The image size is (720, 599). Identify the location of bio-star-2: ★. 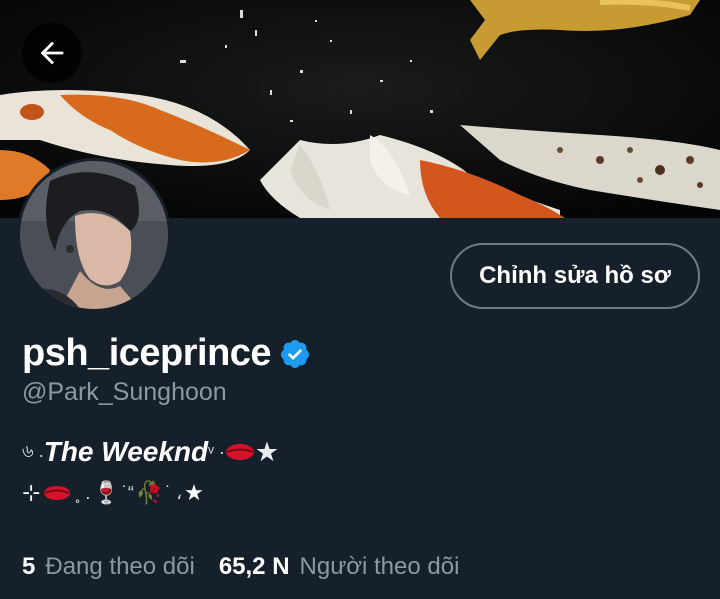
(194, 492).